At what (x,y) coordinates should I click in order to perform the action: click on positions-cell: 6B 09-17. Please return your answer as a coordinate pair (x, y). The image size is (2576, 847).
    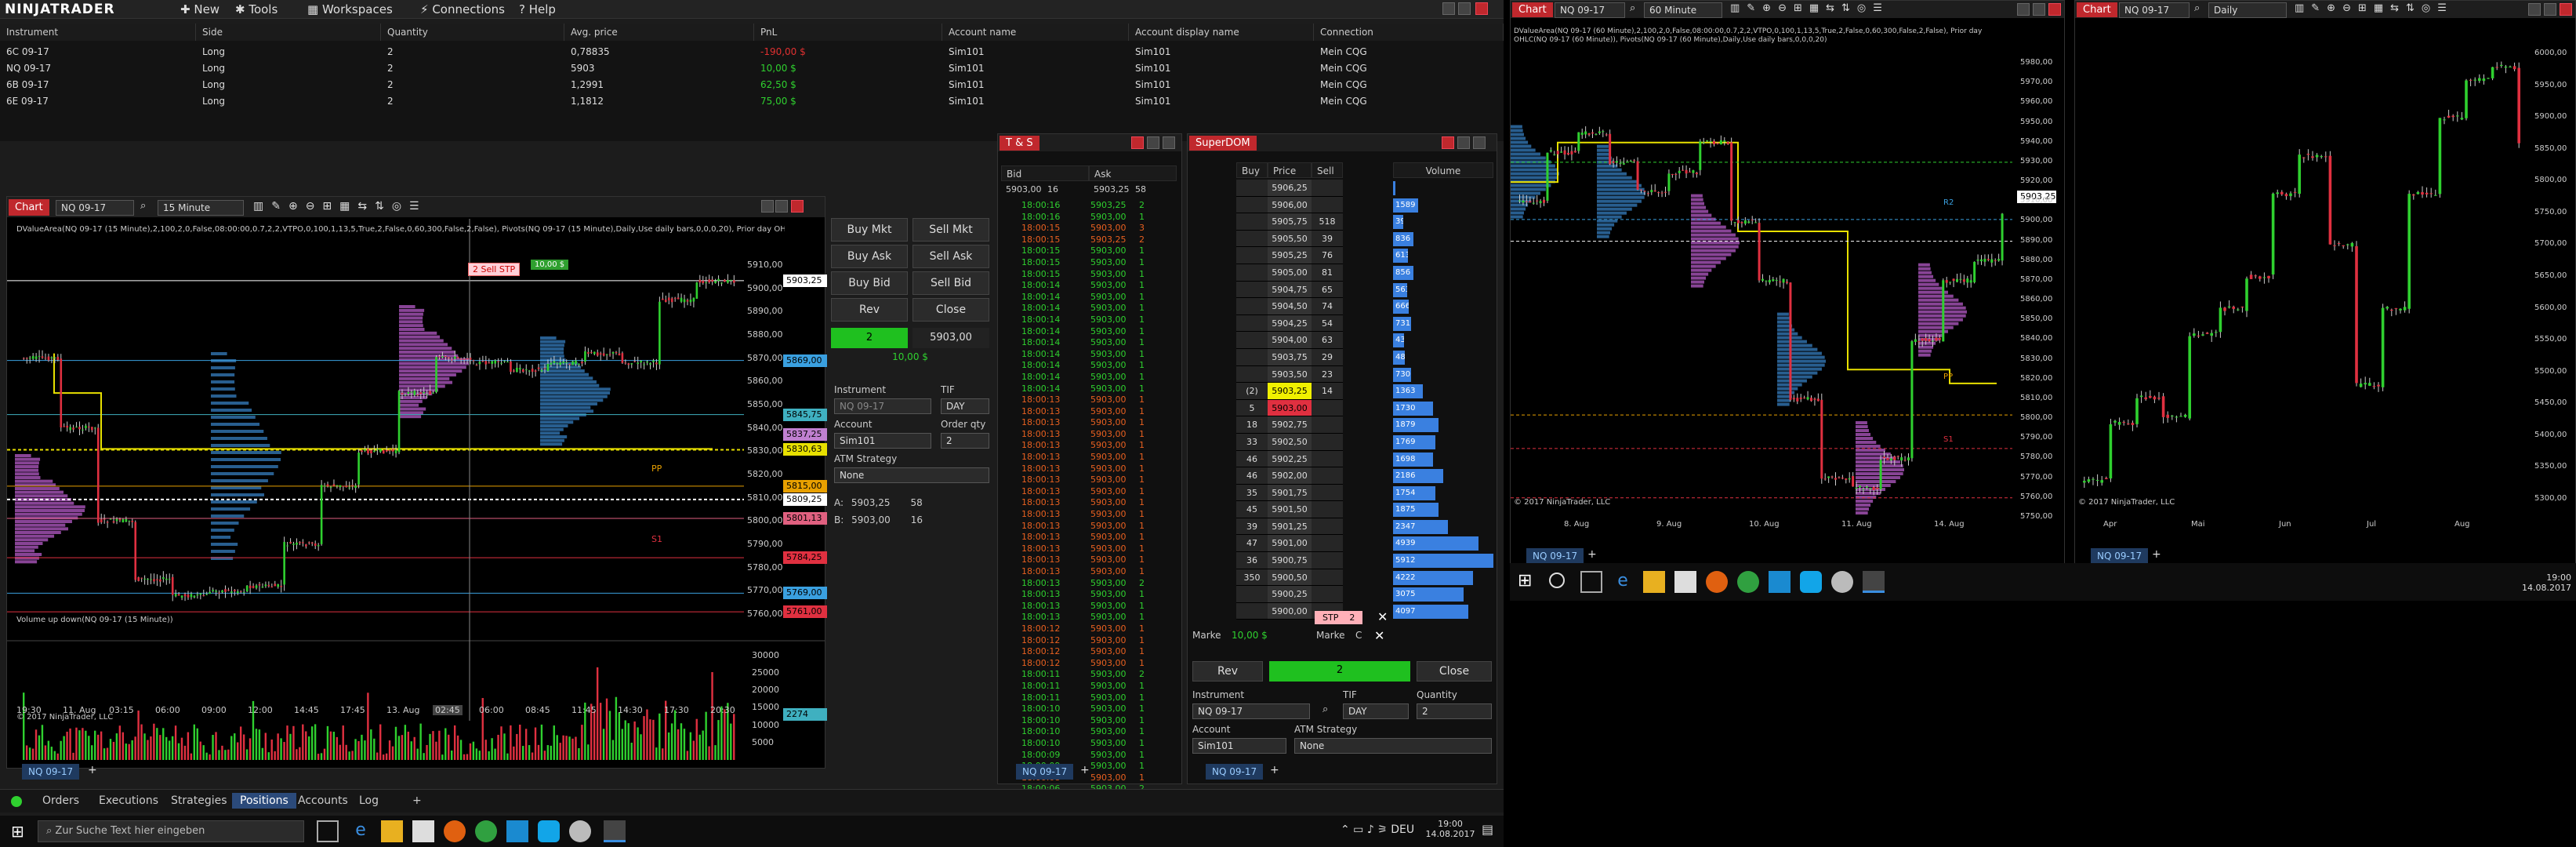
    Looking at the image, I should click on (98, 85).